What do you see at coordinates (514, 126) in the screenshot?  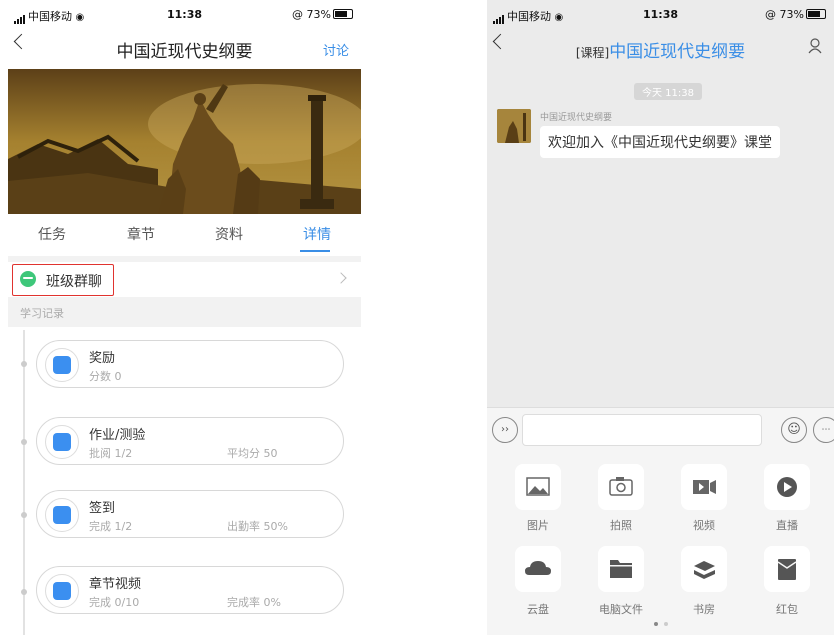 I see `sender-avatar` at bounding box center [514, 126].